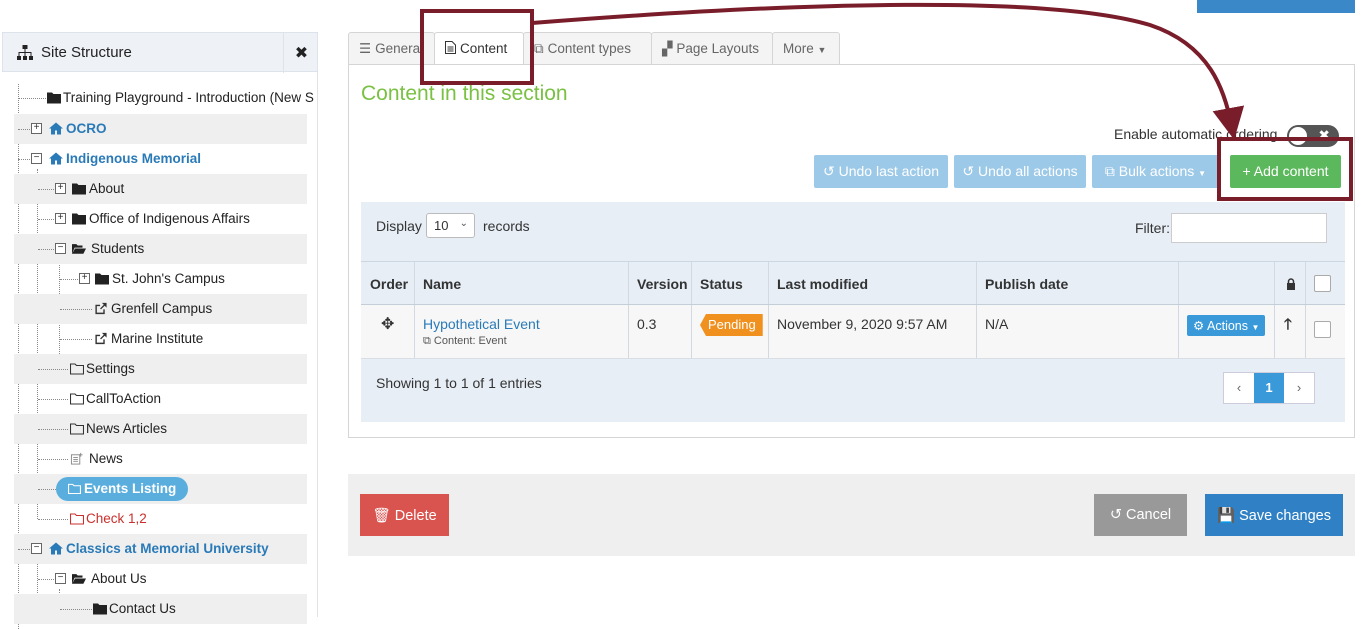 The height and width of the screenshot is (629, 1370). I want to click on tree-item-news-articles: News Articles, so click(160, 429).